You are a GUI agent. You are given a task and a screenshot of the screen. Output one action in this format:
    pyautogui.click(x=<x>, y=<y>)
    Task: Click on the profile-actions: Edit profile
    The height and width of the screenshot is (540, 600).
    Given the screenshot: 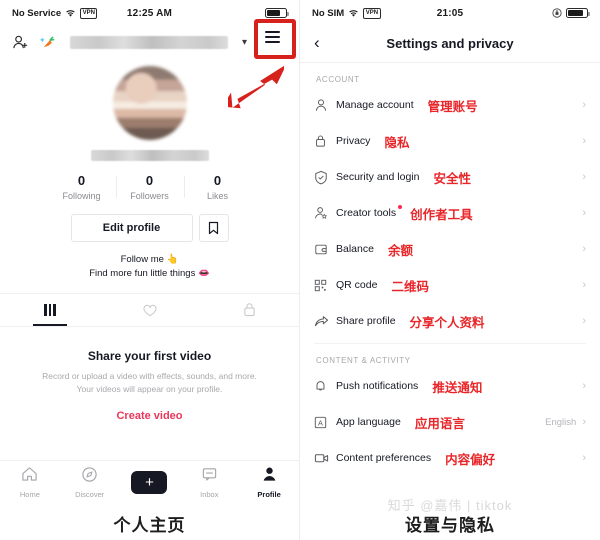 What is the action you would take?
    pyautogui.click(x=149, y=228)
    